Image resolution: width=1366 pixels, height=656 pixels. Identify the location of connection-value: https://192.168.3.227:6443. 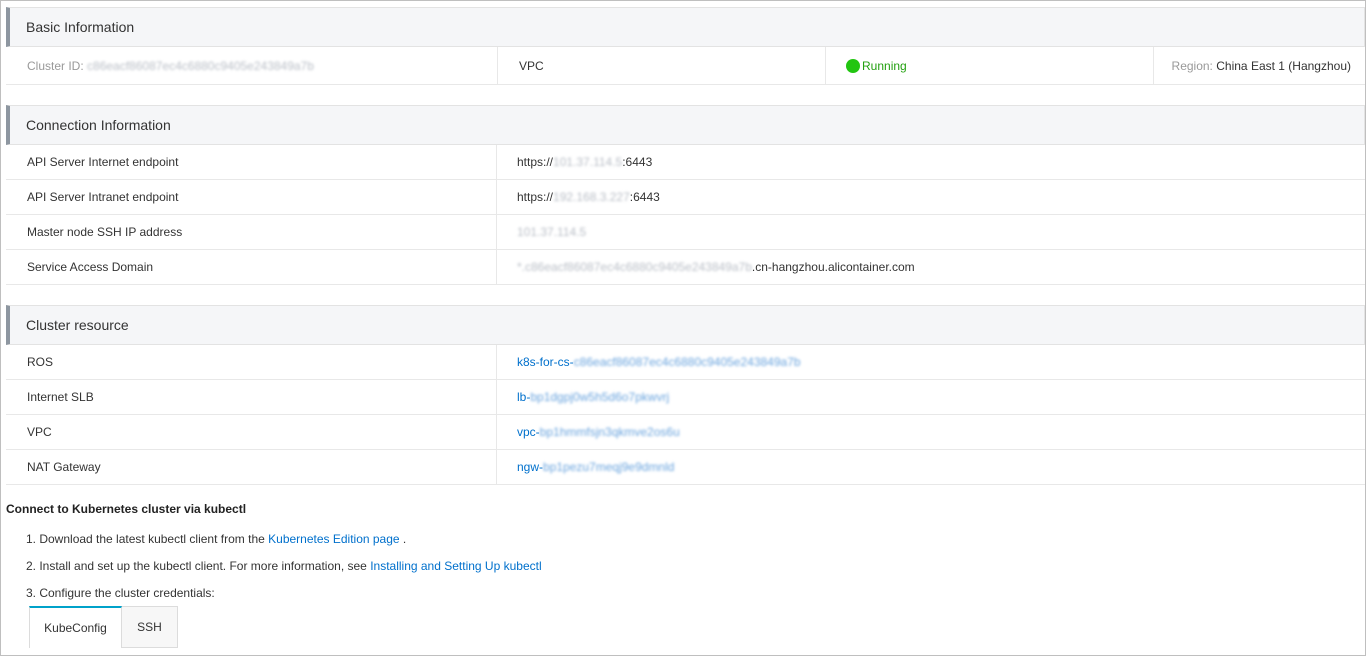
(931, 197).